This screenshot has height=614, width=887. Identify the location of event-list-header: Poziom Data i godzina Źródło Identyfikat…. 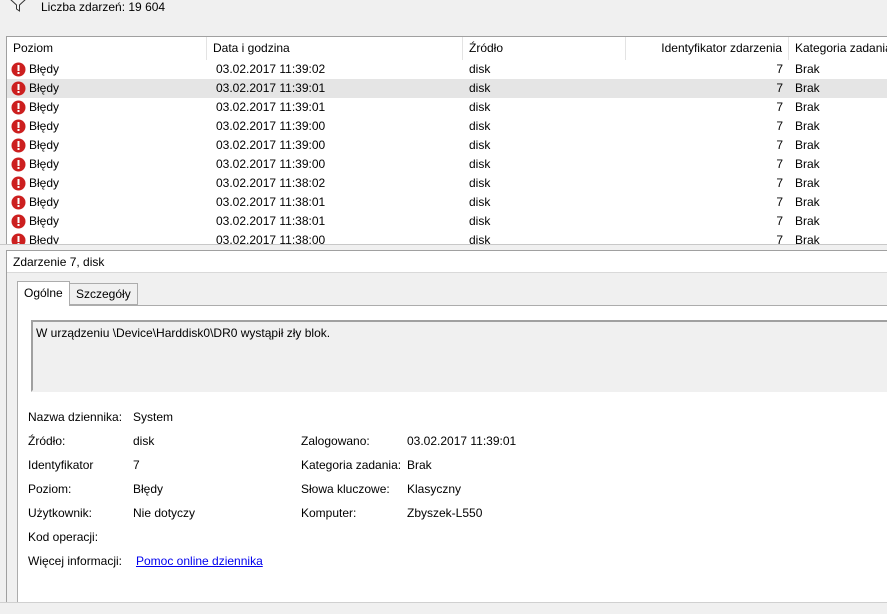
(447, 48).